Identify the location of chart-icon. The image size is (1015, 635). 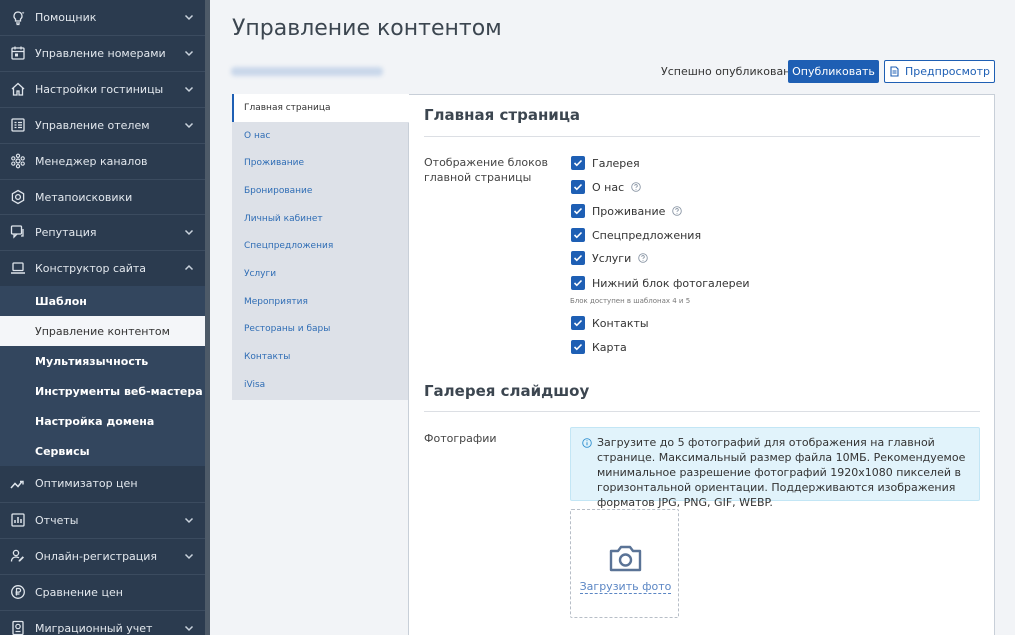
(18, 520).